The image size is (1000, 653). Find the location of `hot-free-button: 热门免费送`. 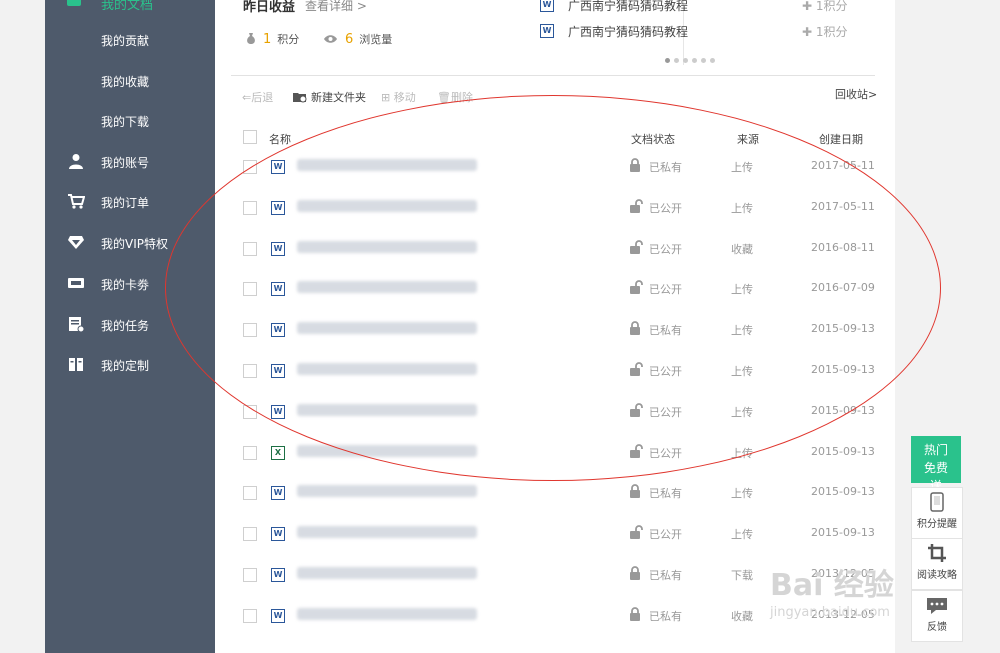

hot-free-button: 热门免费送 is located at coordinates (936, 464).